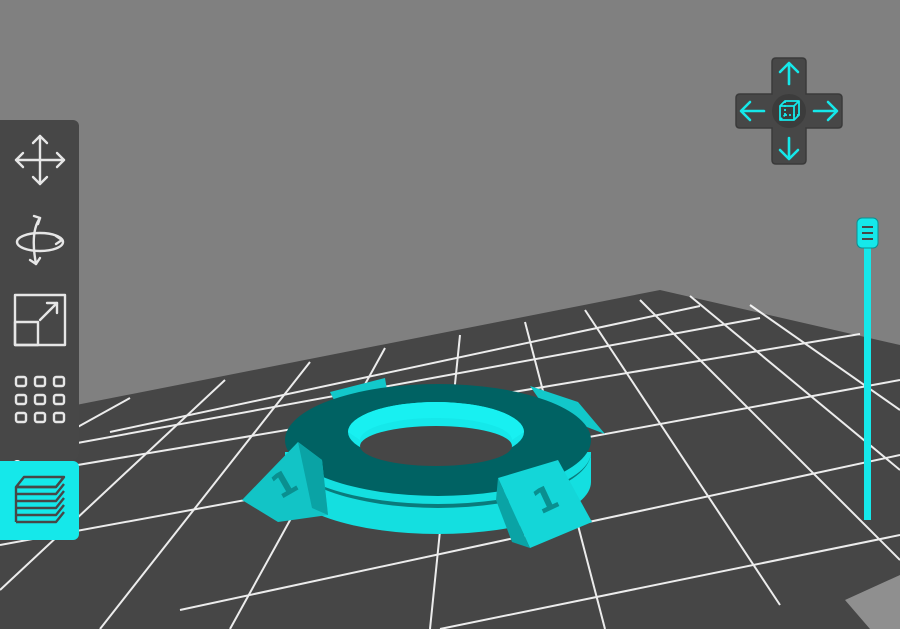  I want to click on layer-slider, so click(867, 369).